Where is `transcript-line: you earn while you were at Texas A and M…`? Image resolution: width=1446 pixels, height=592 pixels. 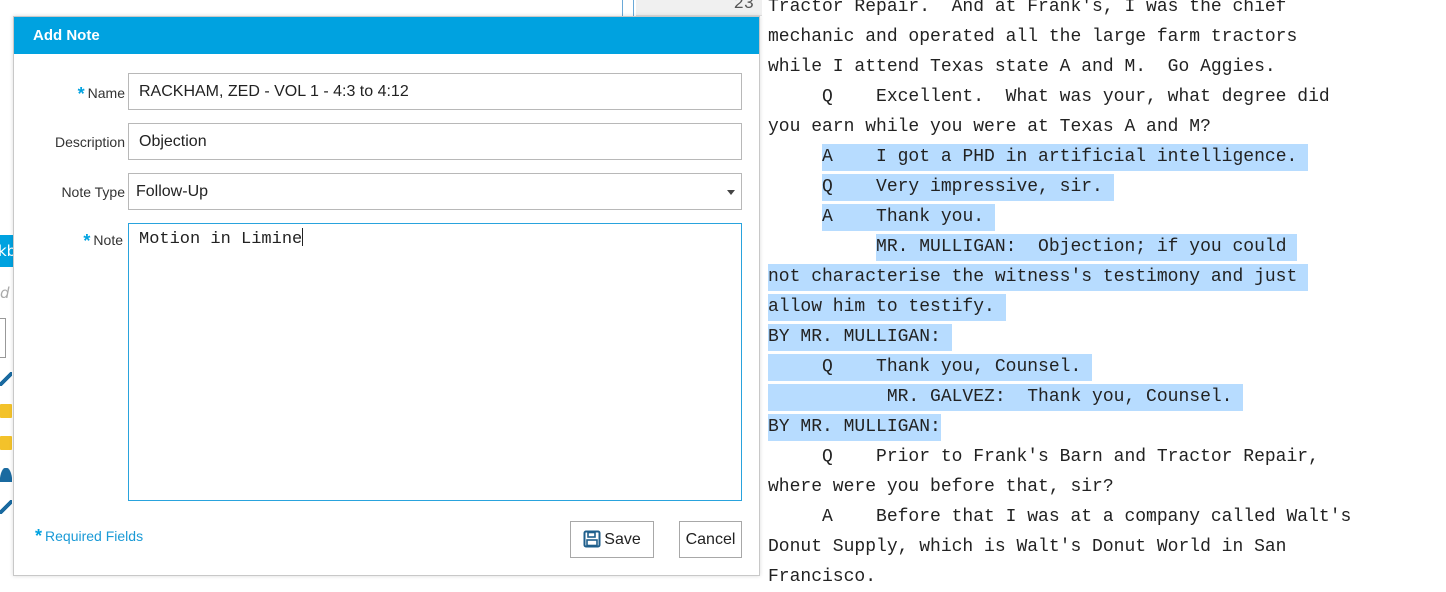
transcript-line: you earn while you were at Texas A and M… is located at coordinates (1107, 127).